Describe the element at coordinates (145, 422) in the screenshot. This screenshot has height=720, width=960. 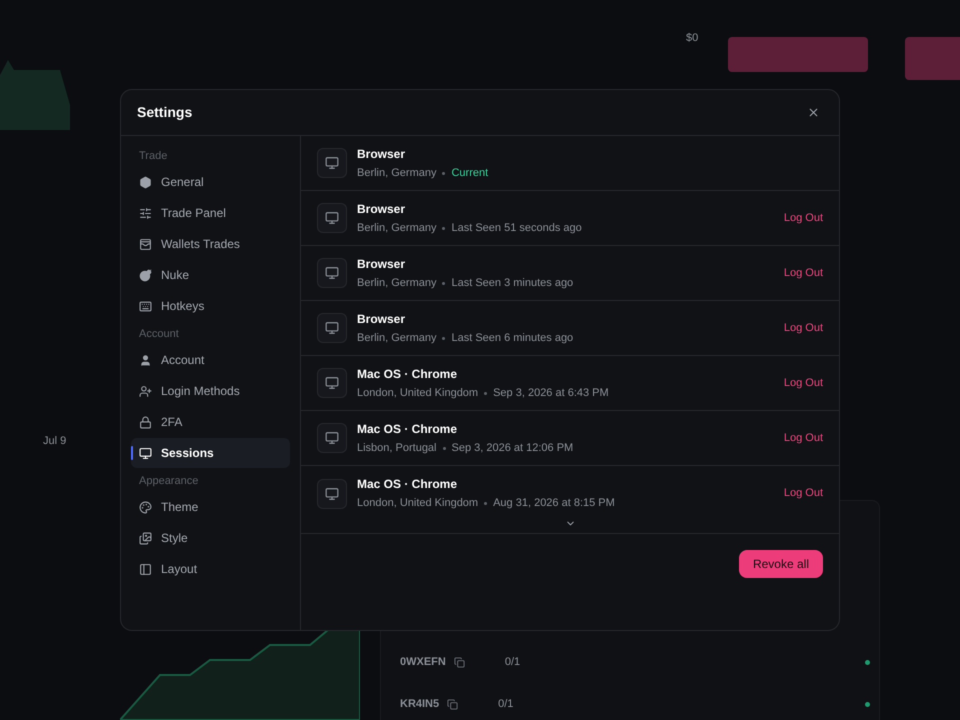
I see `lock-icon` at that location.